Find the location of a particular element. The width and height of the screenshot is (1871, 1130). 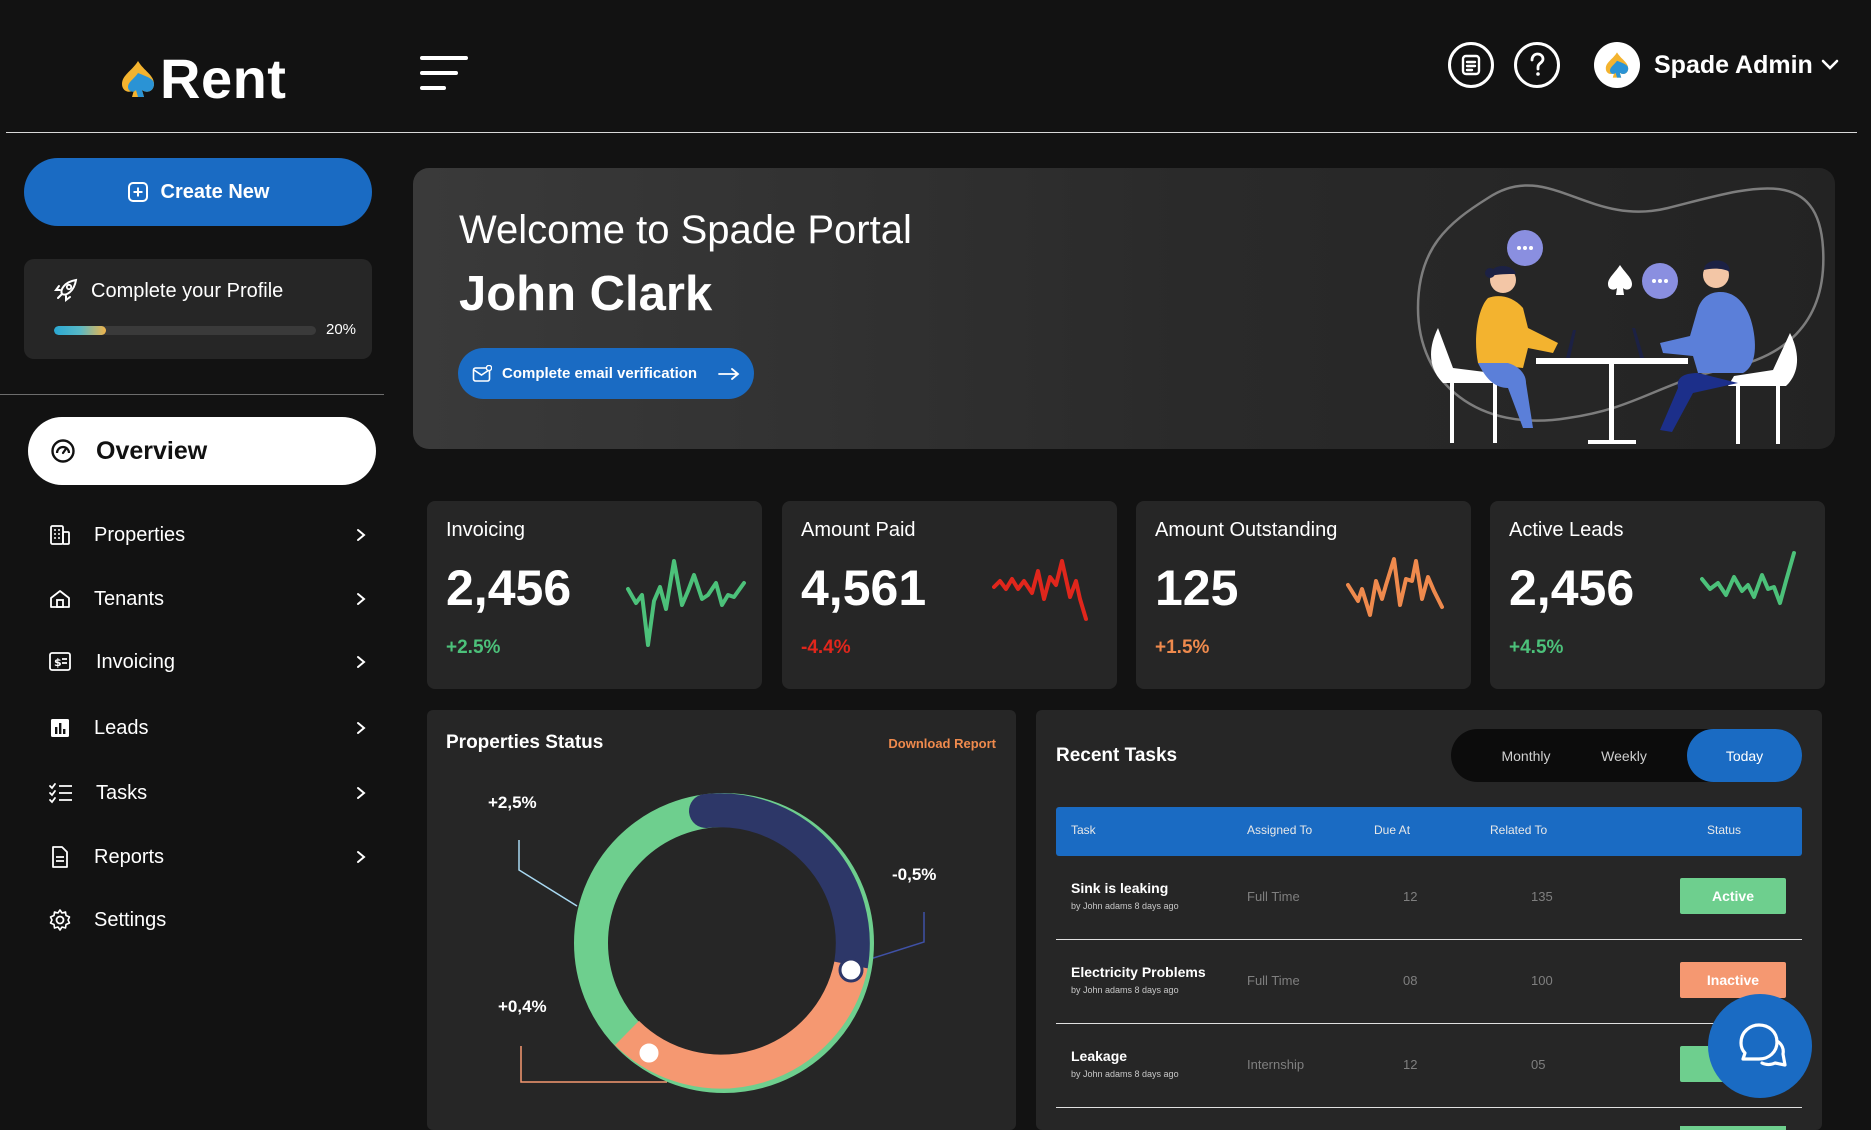

stat-value: 4,561 is located at coordinates (864, 588).